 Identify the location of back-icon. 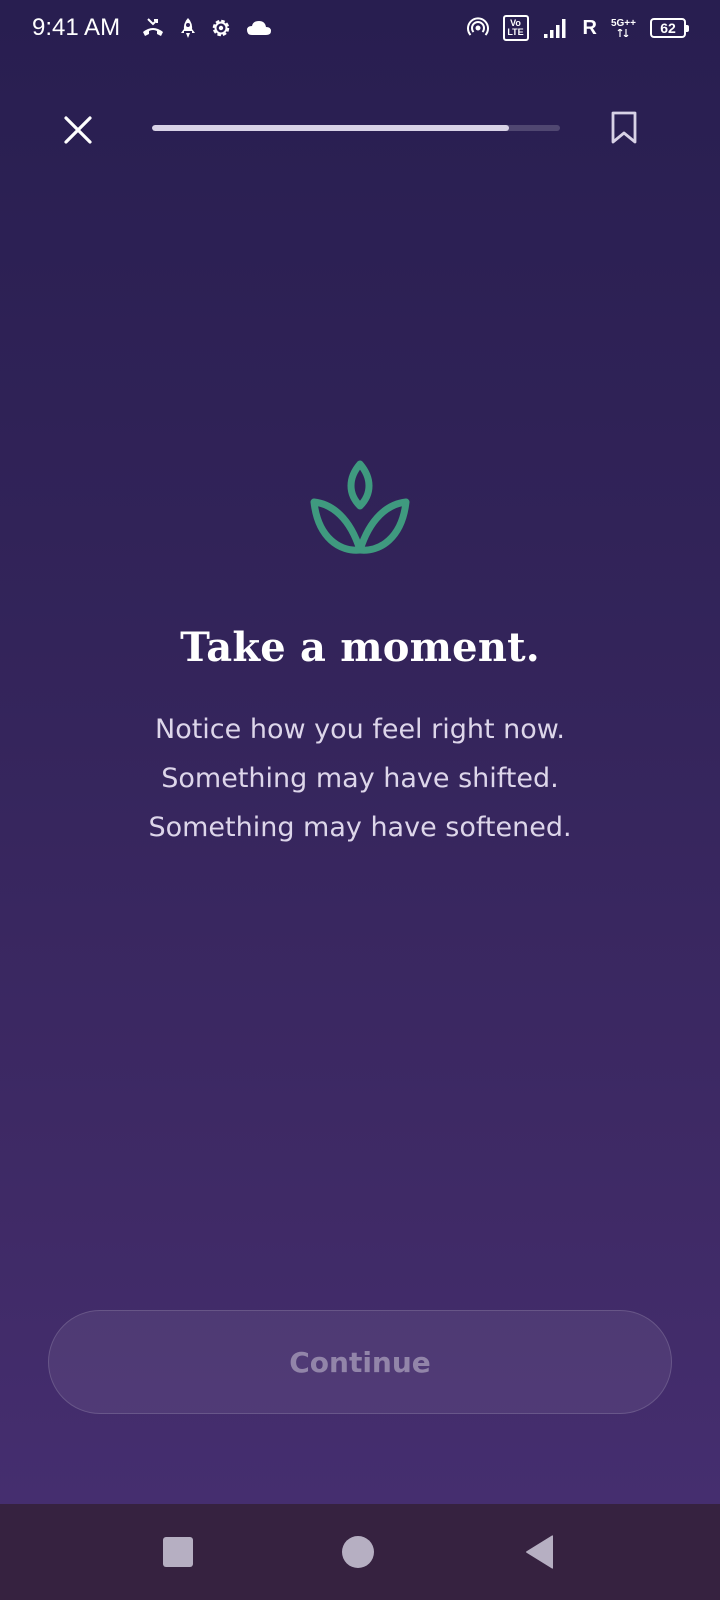
(539, 1552).